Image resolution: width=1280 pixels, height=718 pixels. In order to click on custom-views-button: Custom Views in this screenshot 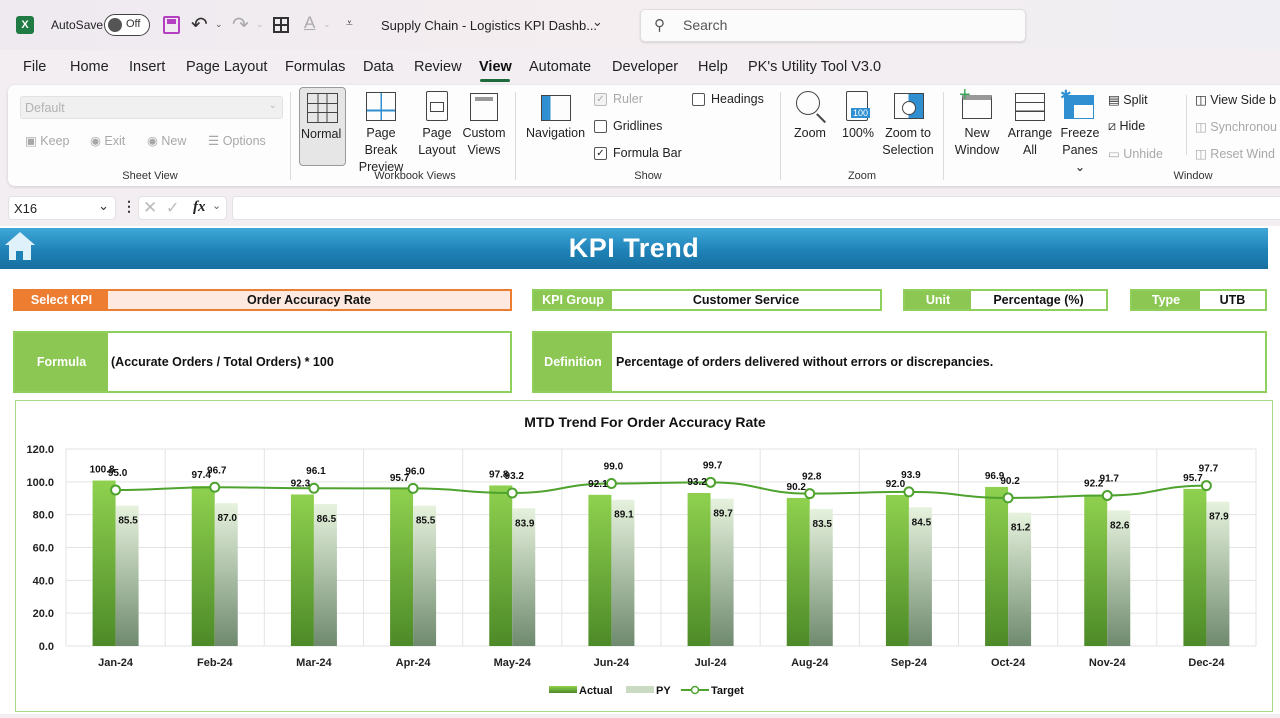, I will do `click(484, 126)`.